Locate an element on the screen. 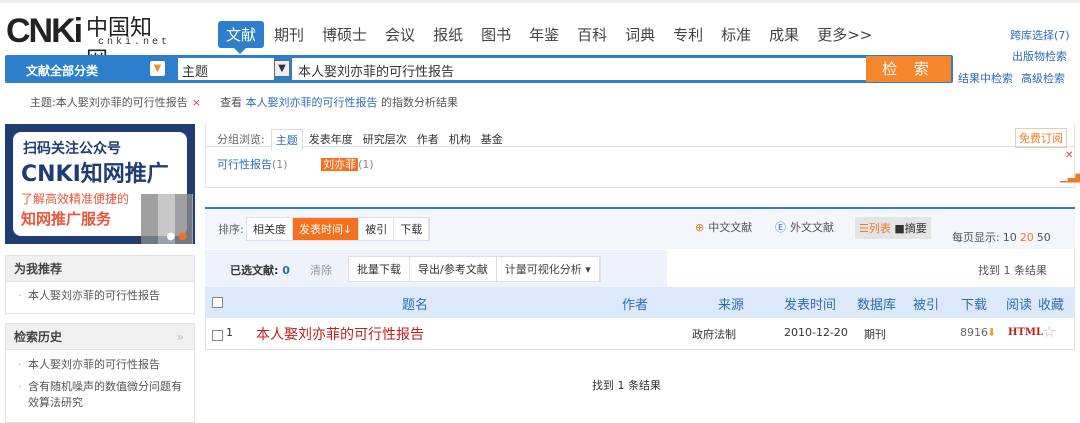 The image size is (1080, 423). selected-count: 已选文献: 0 is located at coordinates (260, 270).